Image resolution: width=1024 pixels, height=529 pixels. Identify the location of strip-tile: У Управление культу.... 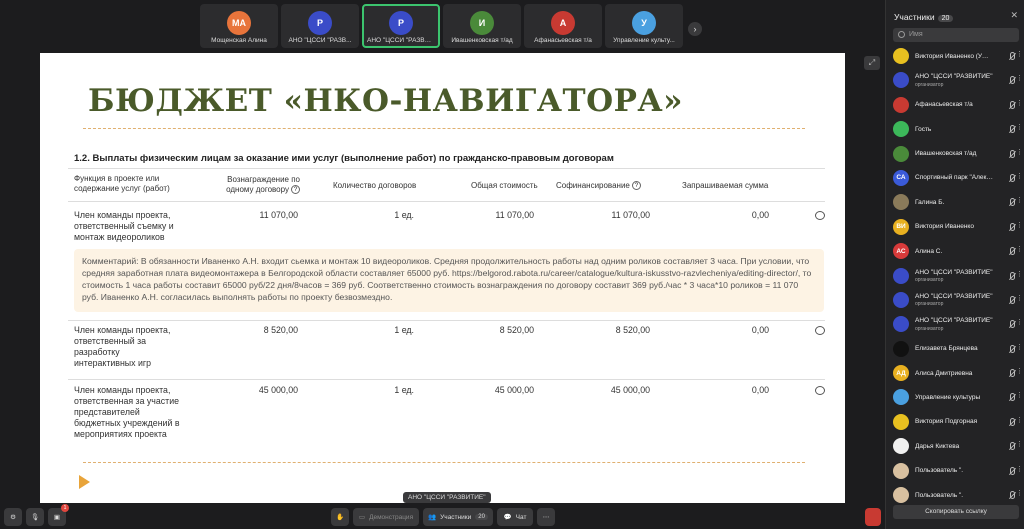
(644, 26).